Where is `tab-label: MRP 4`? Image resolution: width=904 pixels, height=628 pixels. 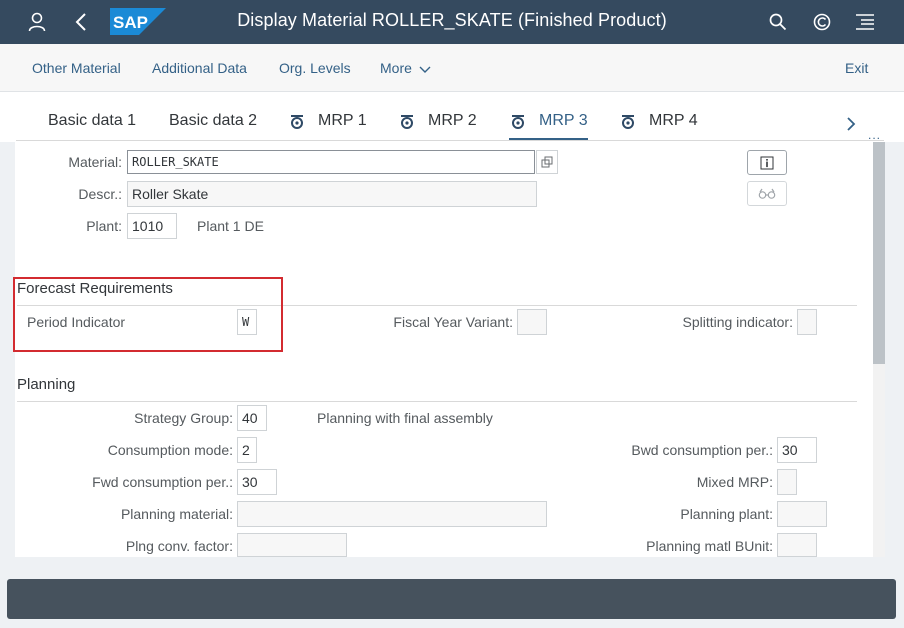 tab-label: MRP 4 is located at coordinates (673, 120).